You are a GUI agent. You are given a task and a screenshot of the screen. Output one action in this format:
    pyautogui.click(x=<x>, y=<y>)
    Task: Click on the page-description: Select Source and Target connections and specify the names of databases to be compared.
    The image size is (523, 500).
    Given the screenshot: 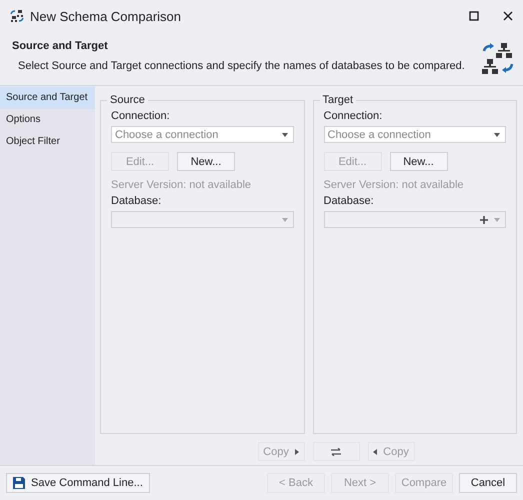 What is the action you would take?
    pyautogui.click(x=242, y=66)
    